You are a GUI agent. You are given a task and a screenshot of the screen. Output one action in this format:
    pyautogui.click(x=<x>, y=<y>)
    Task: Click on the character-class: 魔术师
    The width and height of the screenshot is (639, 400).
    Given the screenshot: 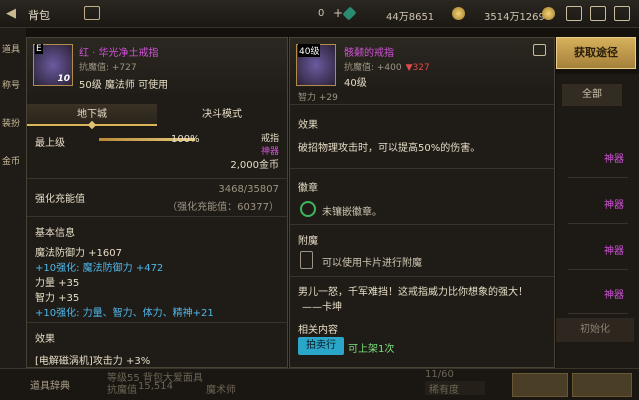 What is the action you would take?
    pyautogui.click(x=221, y=390)
    